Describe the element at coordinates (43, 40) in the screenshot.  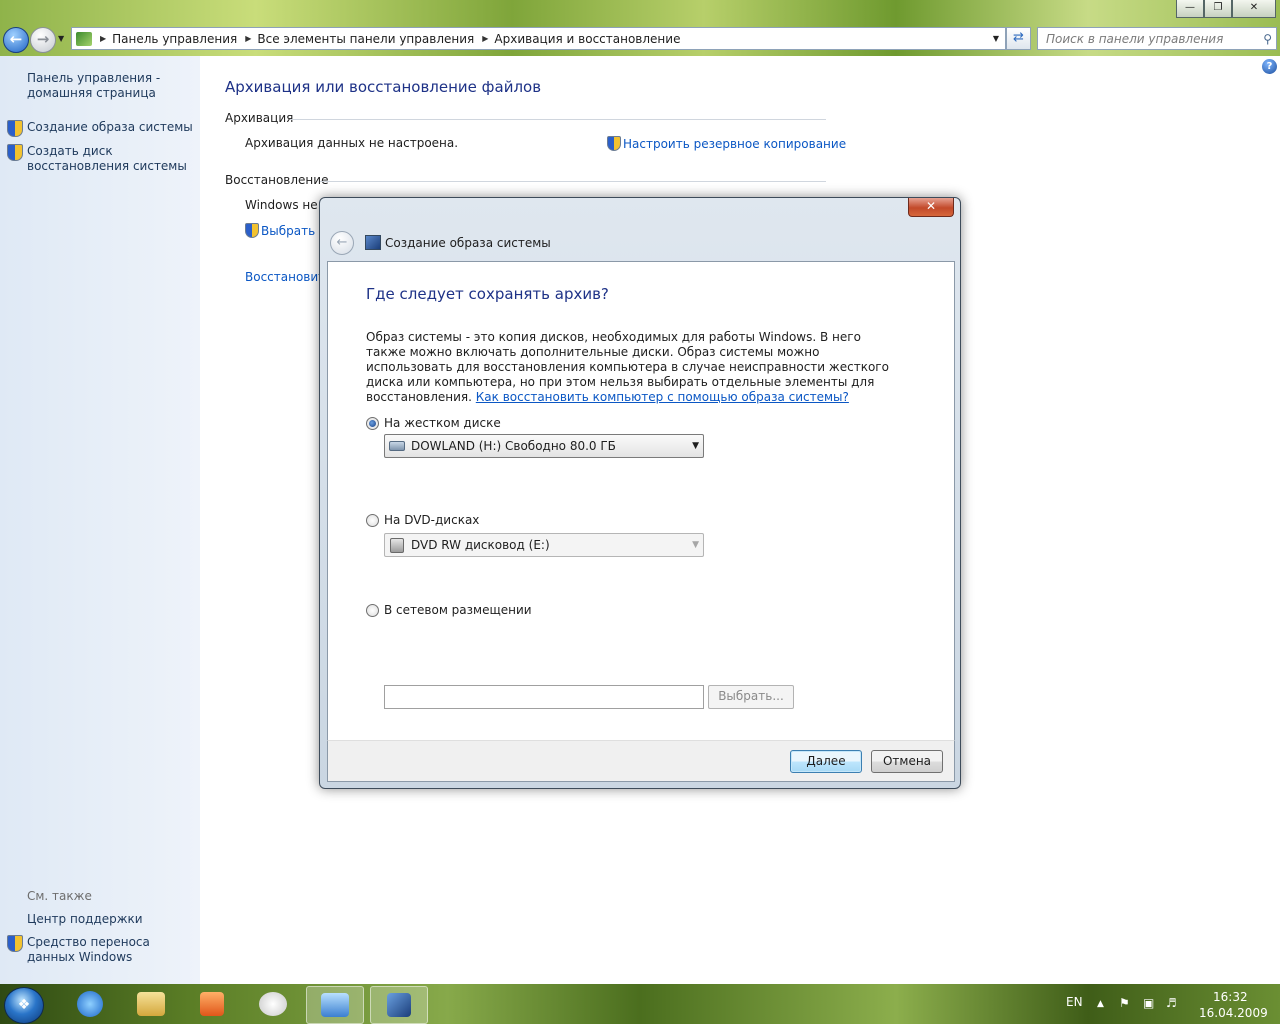
I see `forward-button: →` at that location.